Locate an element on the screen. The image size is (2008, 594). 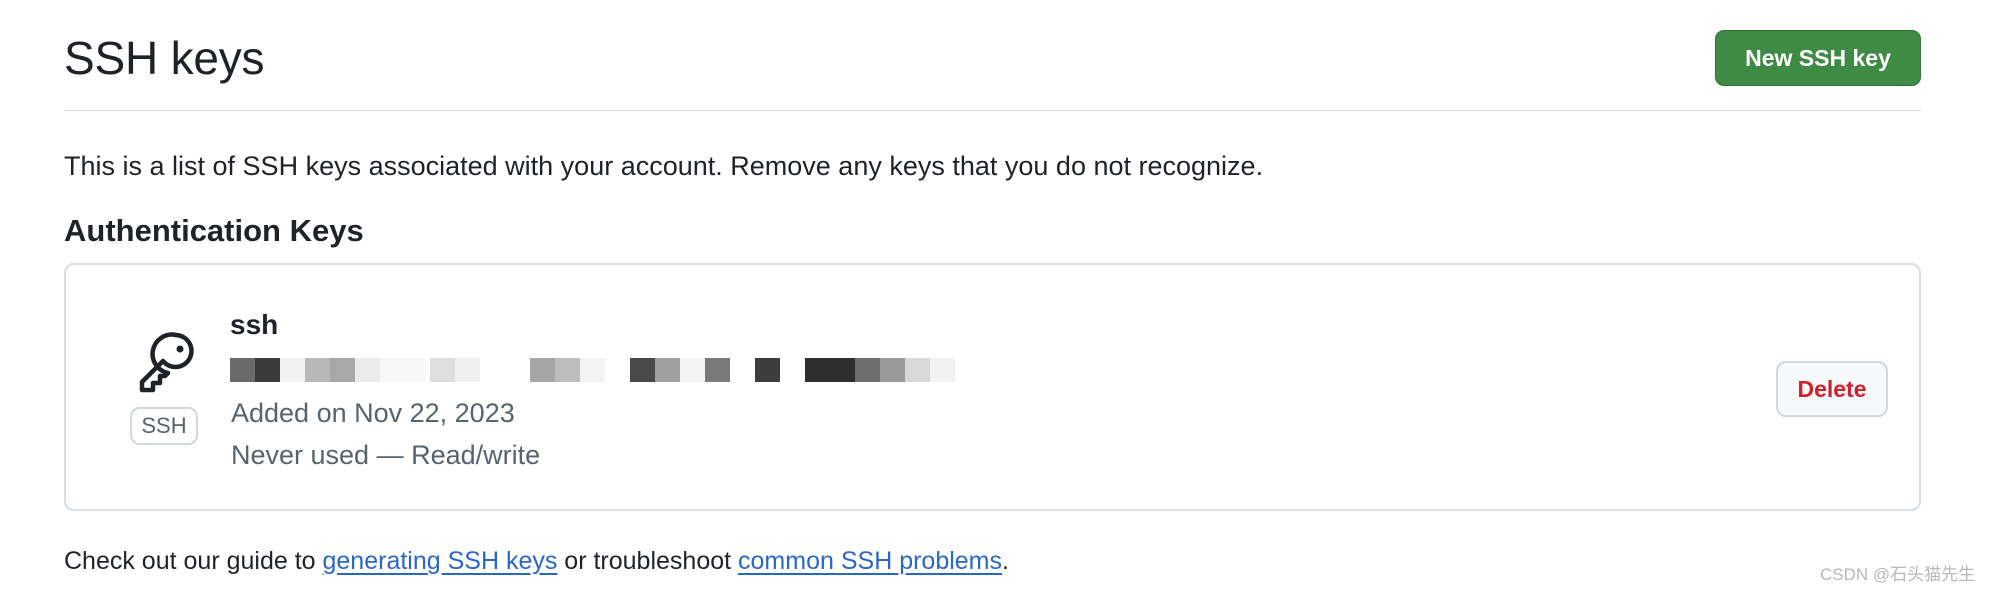
ssh-badge: SSH is located at coordinates (164, 426).